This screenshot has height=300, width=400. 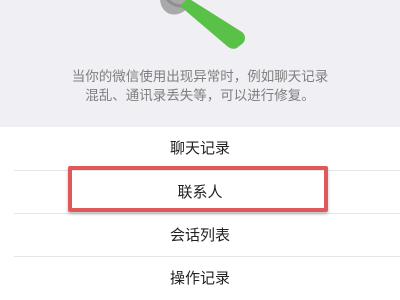 I want to click on menu-item-chat-history: 聊天记录, so click(x=200, y=148).